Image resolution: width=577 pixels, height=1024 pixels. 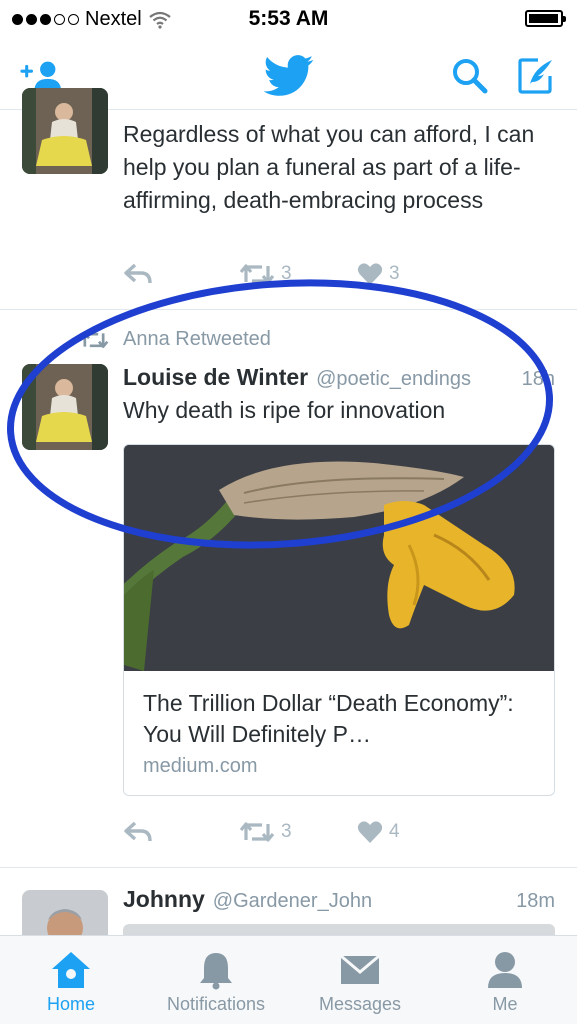 I want to click on tweet-item: Johnny @Gardener_John 18m, so click(x=288, y=901).